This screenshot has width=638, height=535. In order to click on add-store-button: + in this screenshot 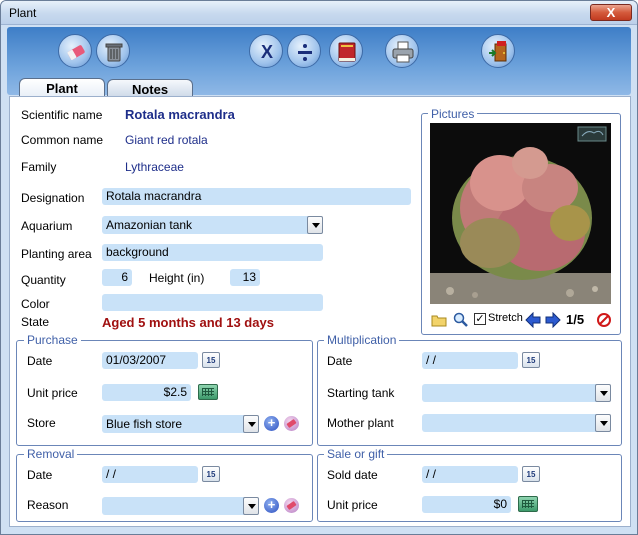, I will do `click(271, 423)`.